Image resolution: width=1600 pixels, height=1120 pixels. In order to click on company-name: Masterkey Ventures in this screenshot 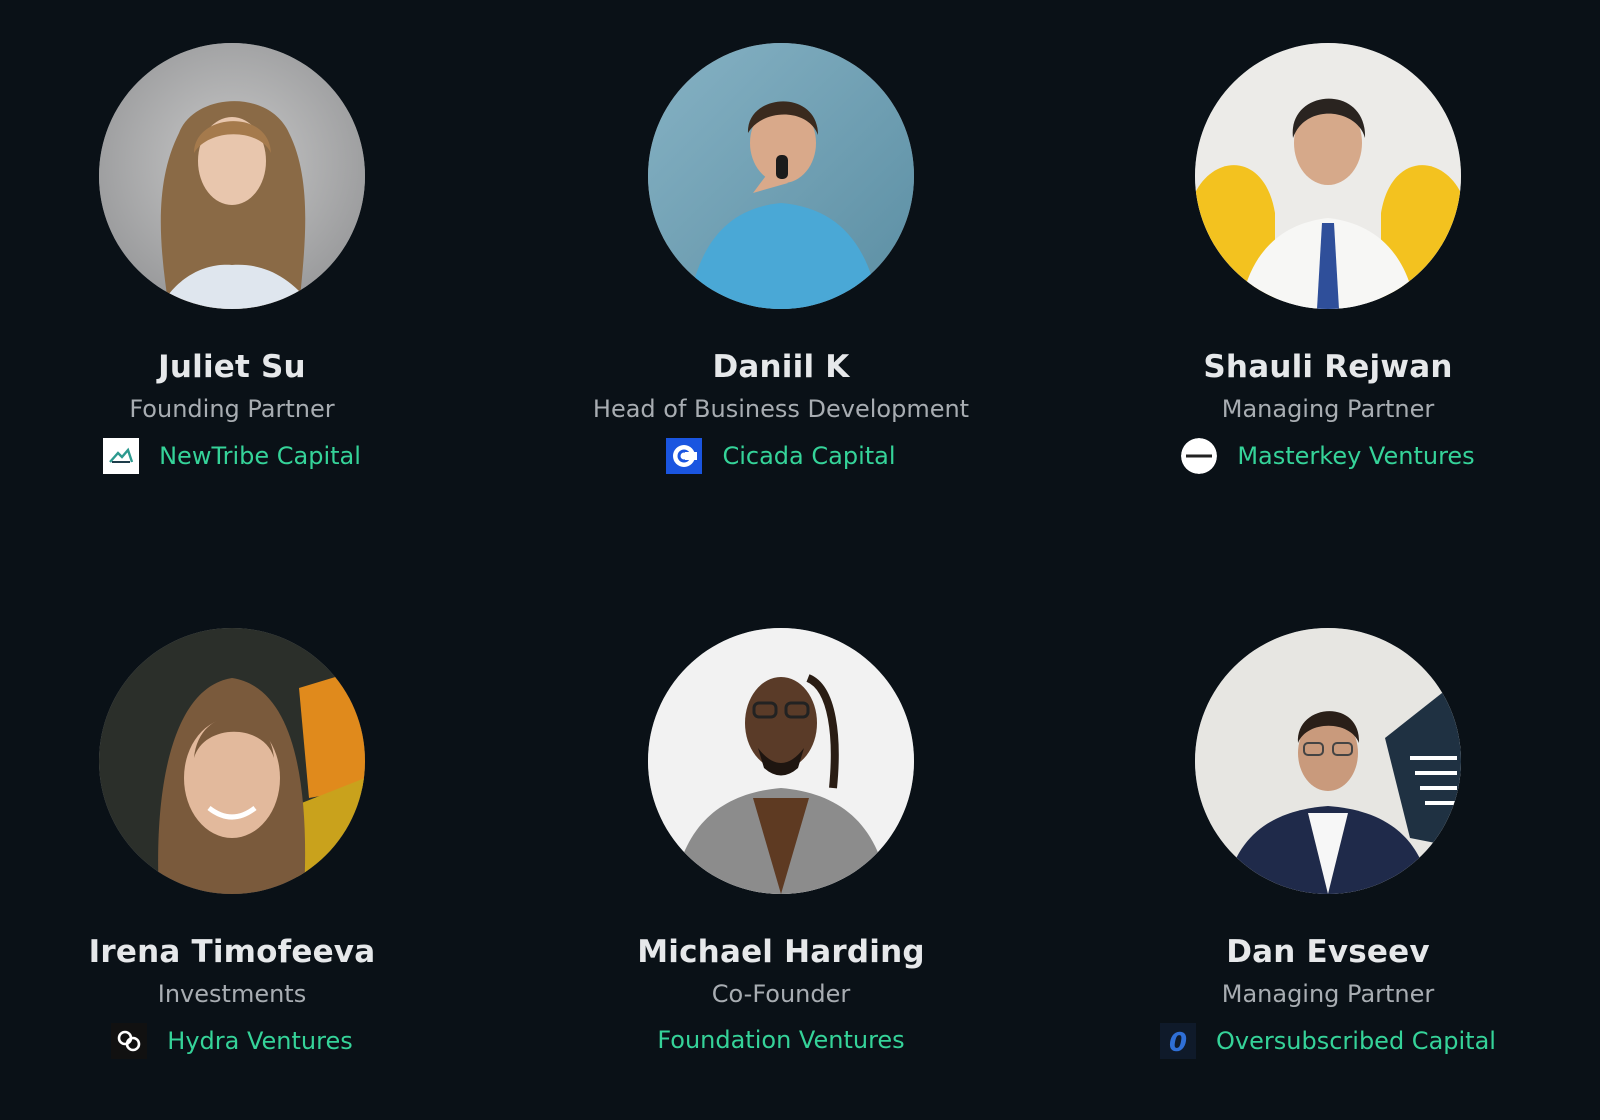, I will do `click(1356, 456)`.